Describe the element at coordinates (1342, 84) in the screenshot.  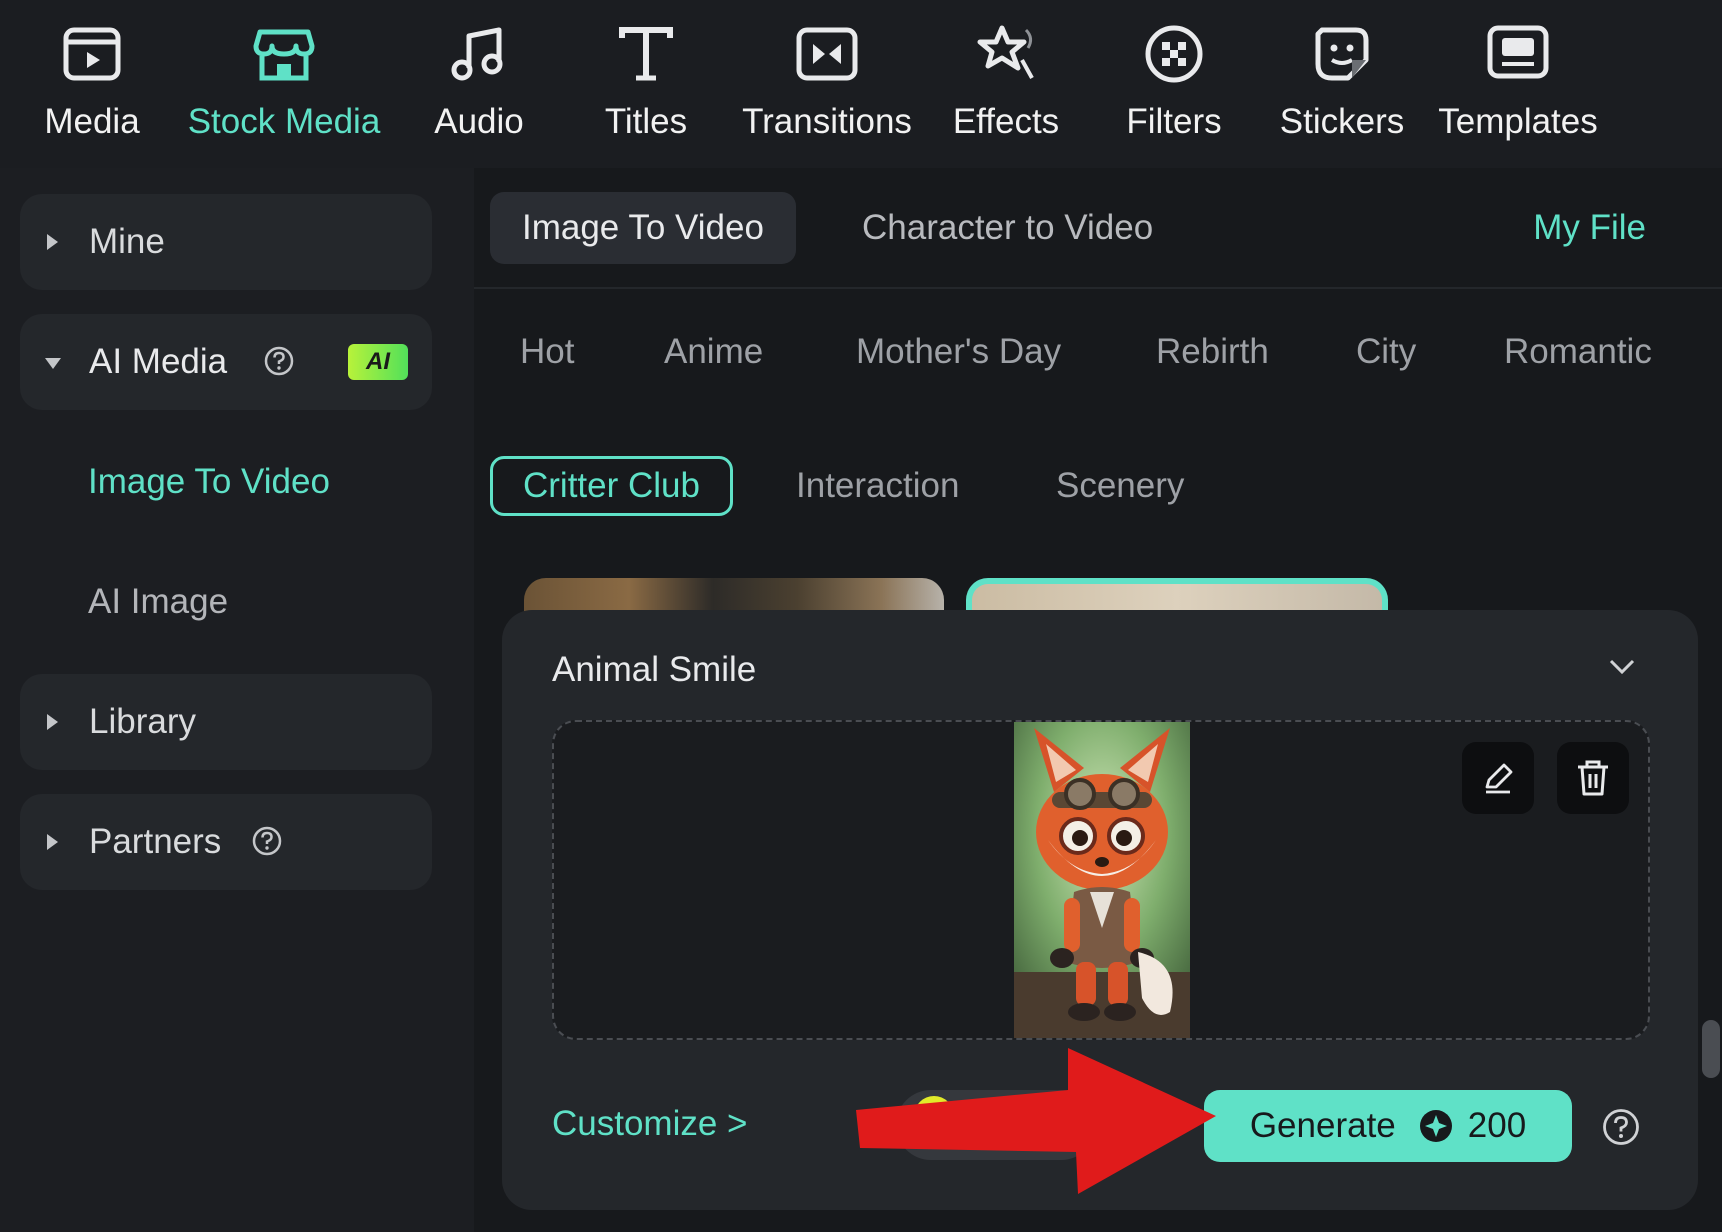
I see `tool-stickers: Stickers` at that location.